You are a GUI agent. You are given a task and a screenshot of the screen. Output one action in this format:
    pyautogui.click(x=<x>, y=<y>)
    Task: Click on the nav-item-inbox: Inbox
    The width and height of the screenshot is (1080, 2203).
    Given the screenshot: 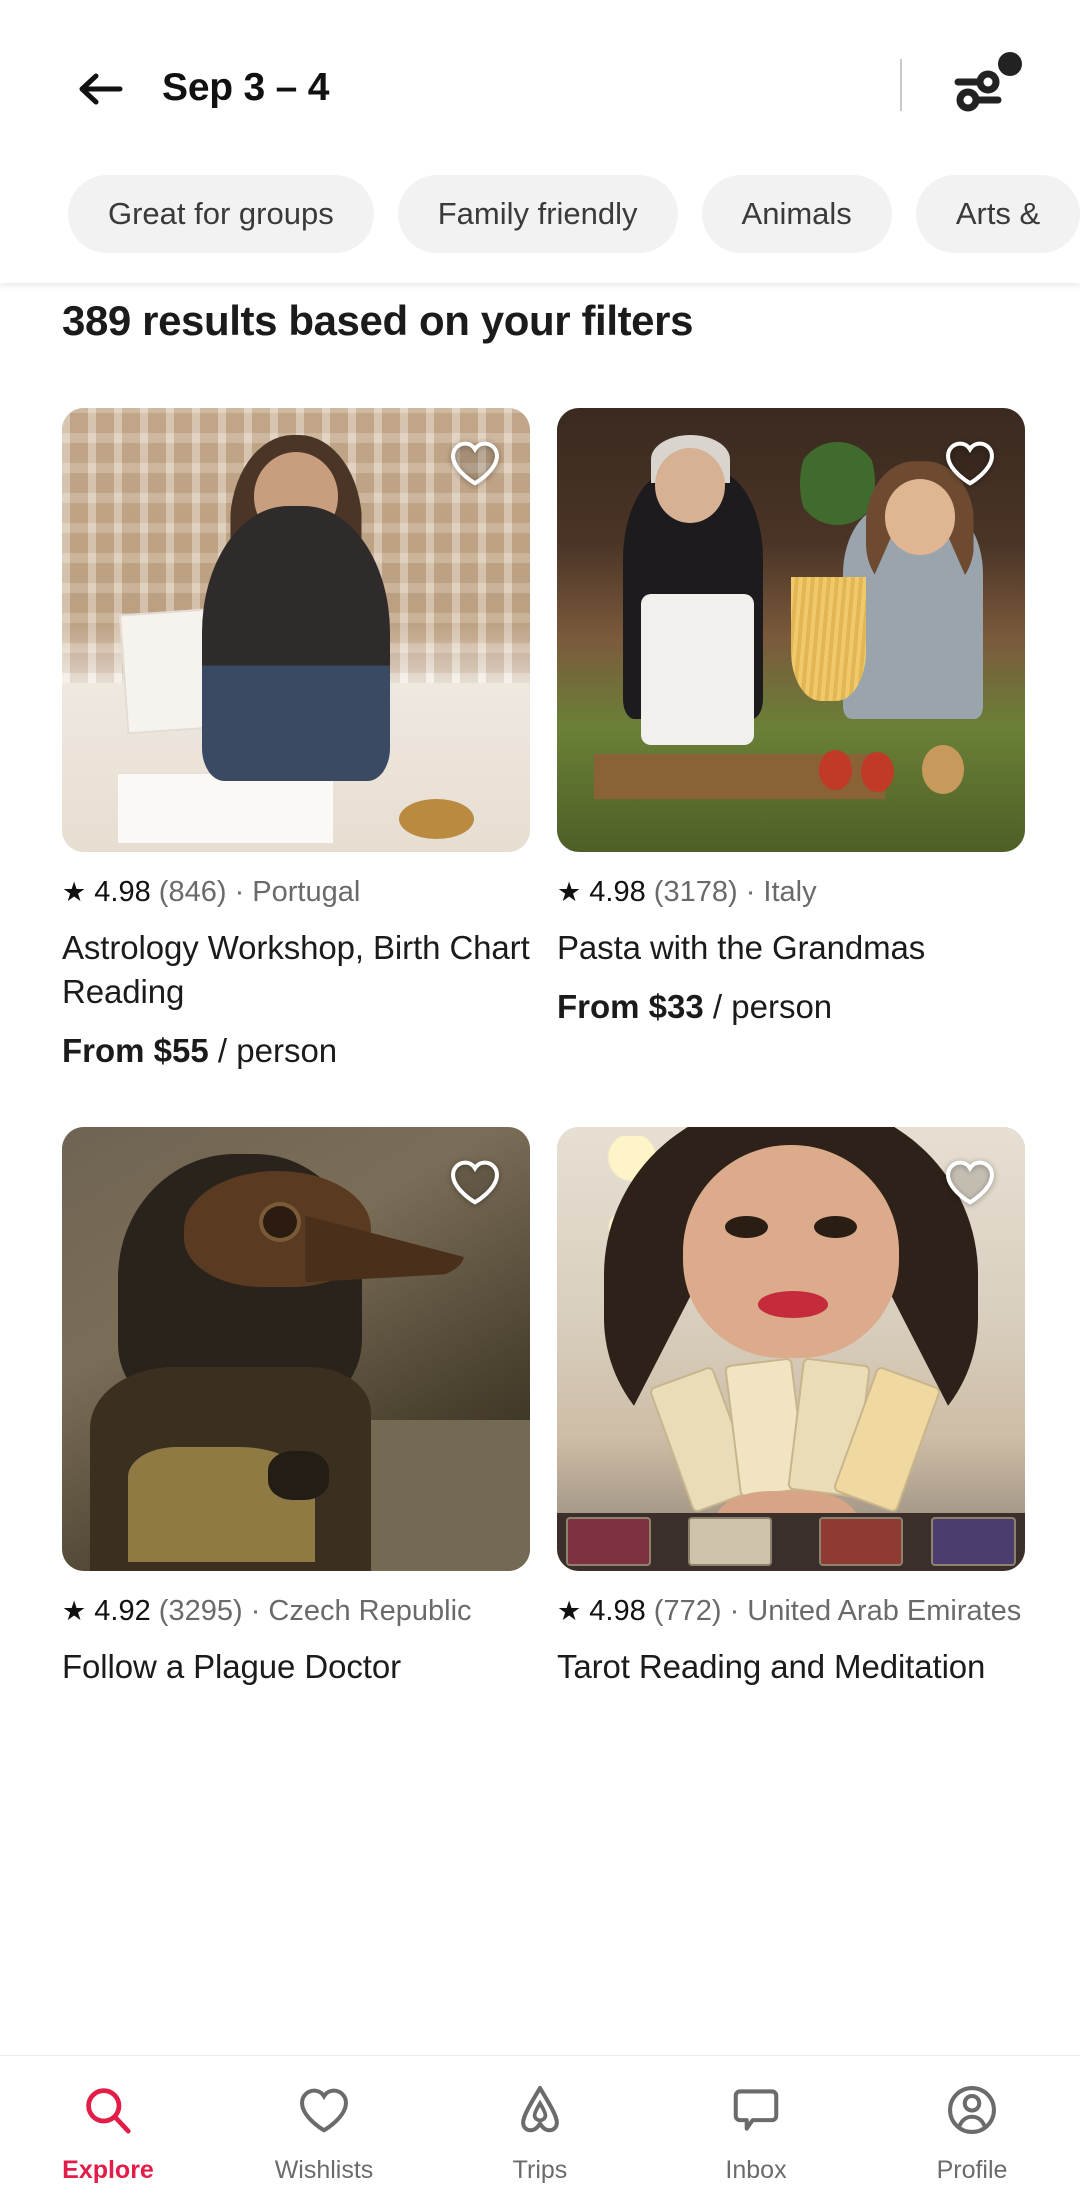 What is the action you would take?
    pyautogui.click(x=756, y=2129)
    